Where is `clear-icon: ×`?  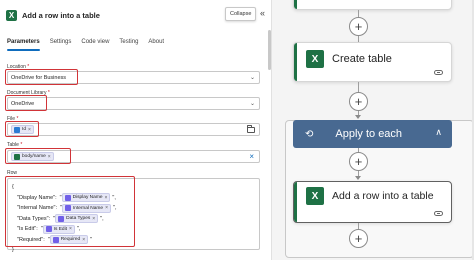 clear-icon: × is located at coordinates (251, 156).